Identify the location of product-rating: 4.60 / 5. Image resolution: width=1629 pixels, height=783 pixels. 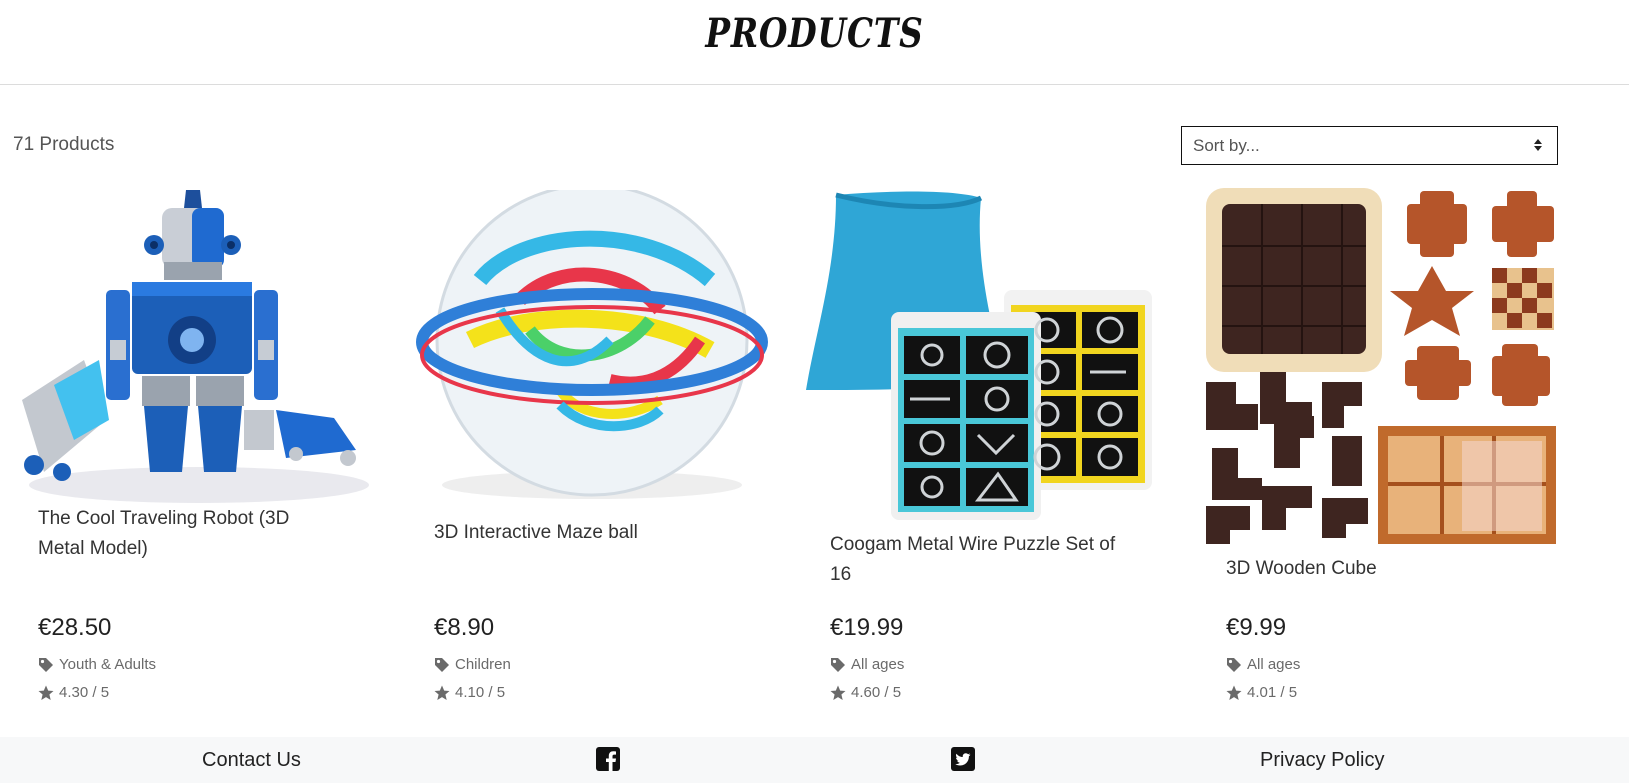
(865, 692).